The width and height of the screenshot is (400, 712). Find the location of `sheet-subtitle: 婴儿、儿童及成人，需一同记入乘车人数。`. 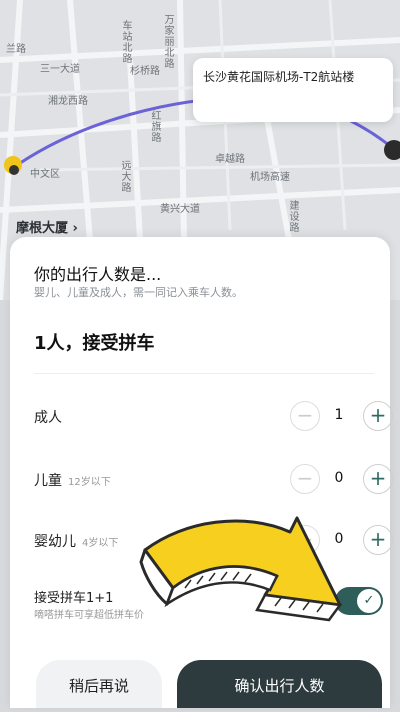

sheet-subtitle: 婴儿、儿童及成人，需一同记入乘车人数。 is located at coordinates (138, 292).